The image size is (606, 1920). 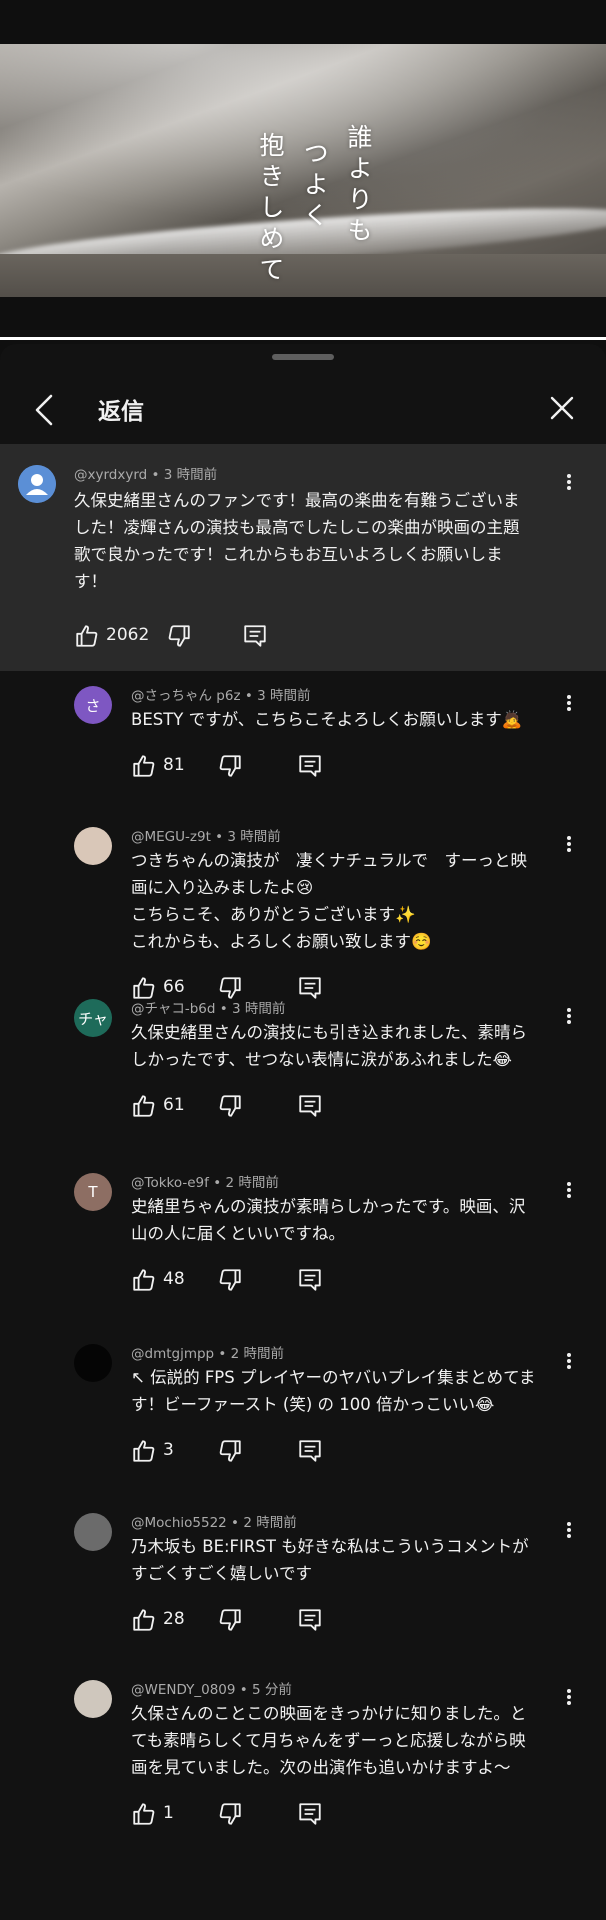 What do you see at coordinates (272, 1690) in the screenshot?
I see `comment-time: 5 分前` at bounding box center [272, 1690].